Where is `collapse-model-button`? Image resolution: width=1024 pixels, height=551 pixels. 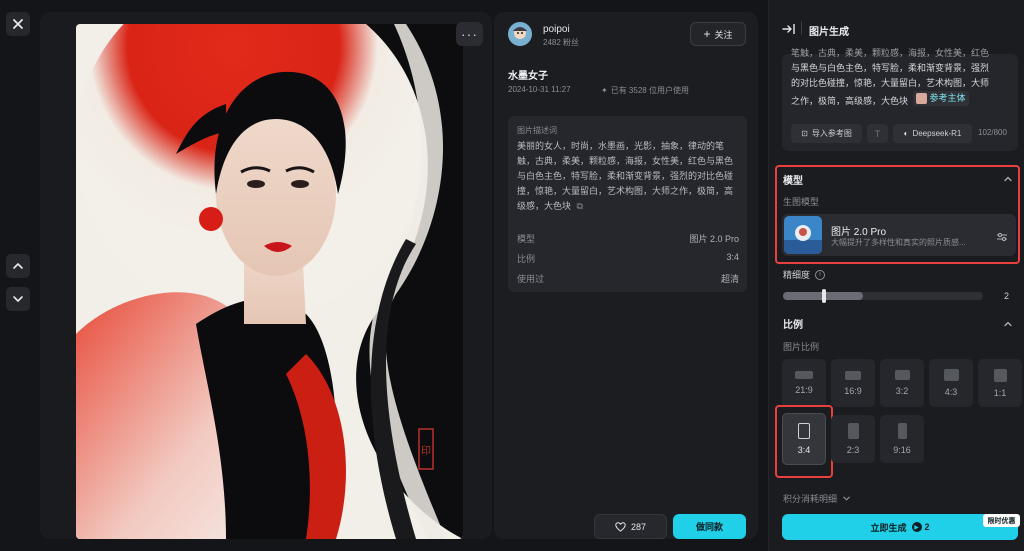 collapse-model-button is located at coordinates (1008, 180).